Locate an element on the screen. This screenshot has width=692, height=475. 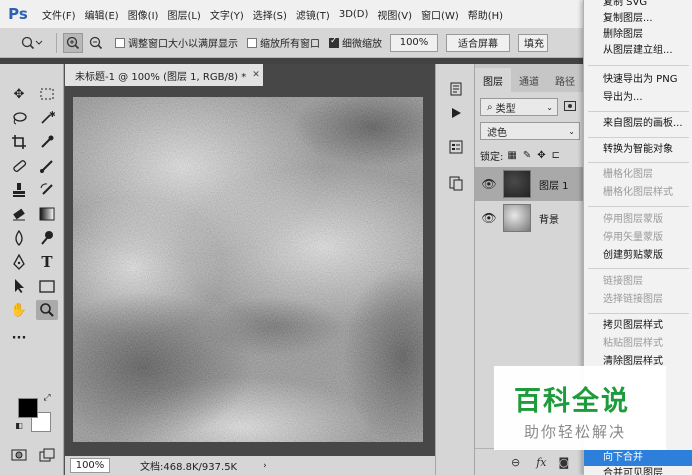
pen-tool-icon is located at coordinates (19, 262).